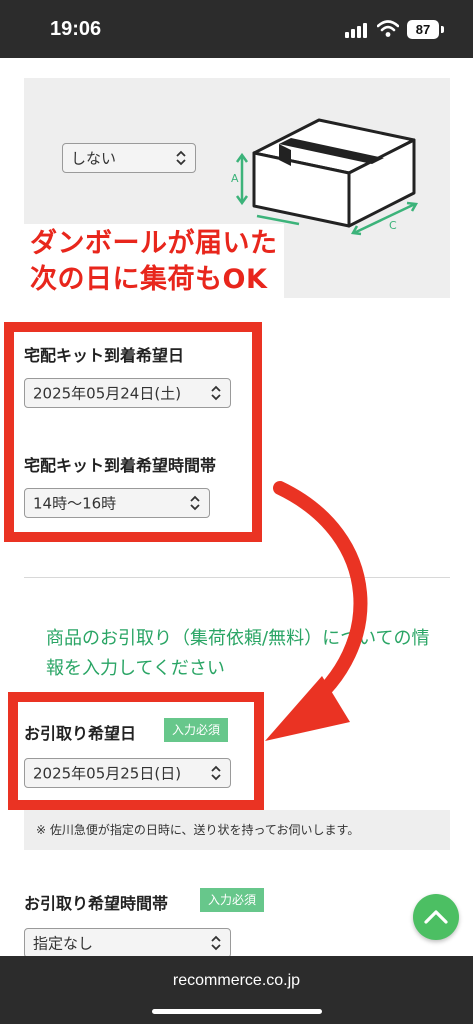 The height and width of the screenshot is (1024, 473). I want to click on annotation-caption-line1: ダンボールが届いた, so click(154, 244).